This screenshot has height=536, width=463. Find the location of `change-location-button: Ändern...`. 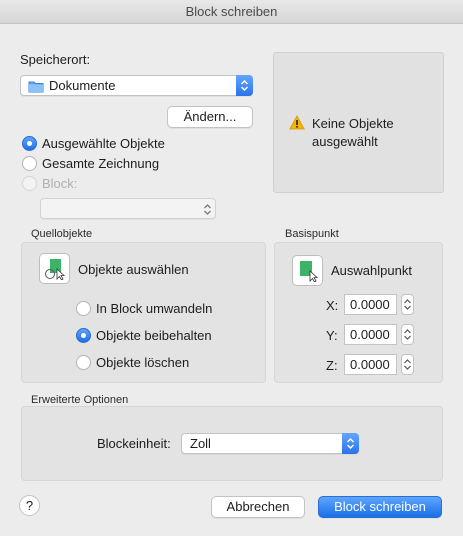

change-location-button: Ändern... is located at coordinates (210, 117).